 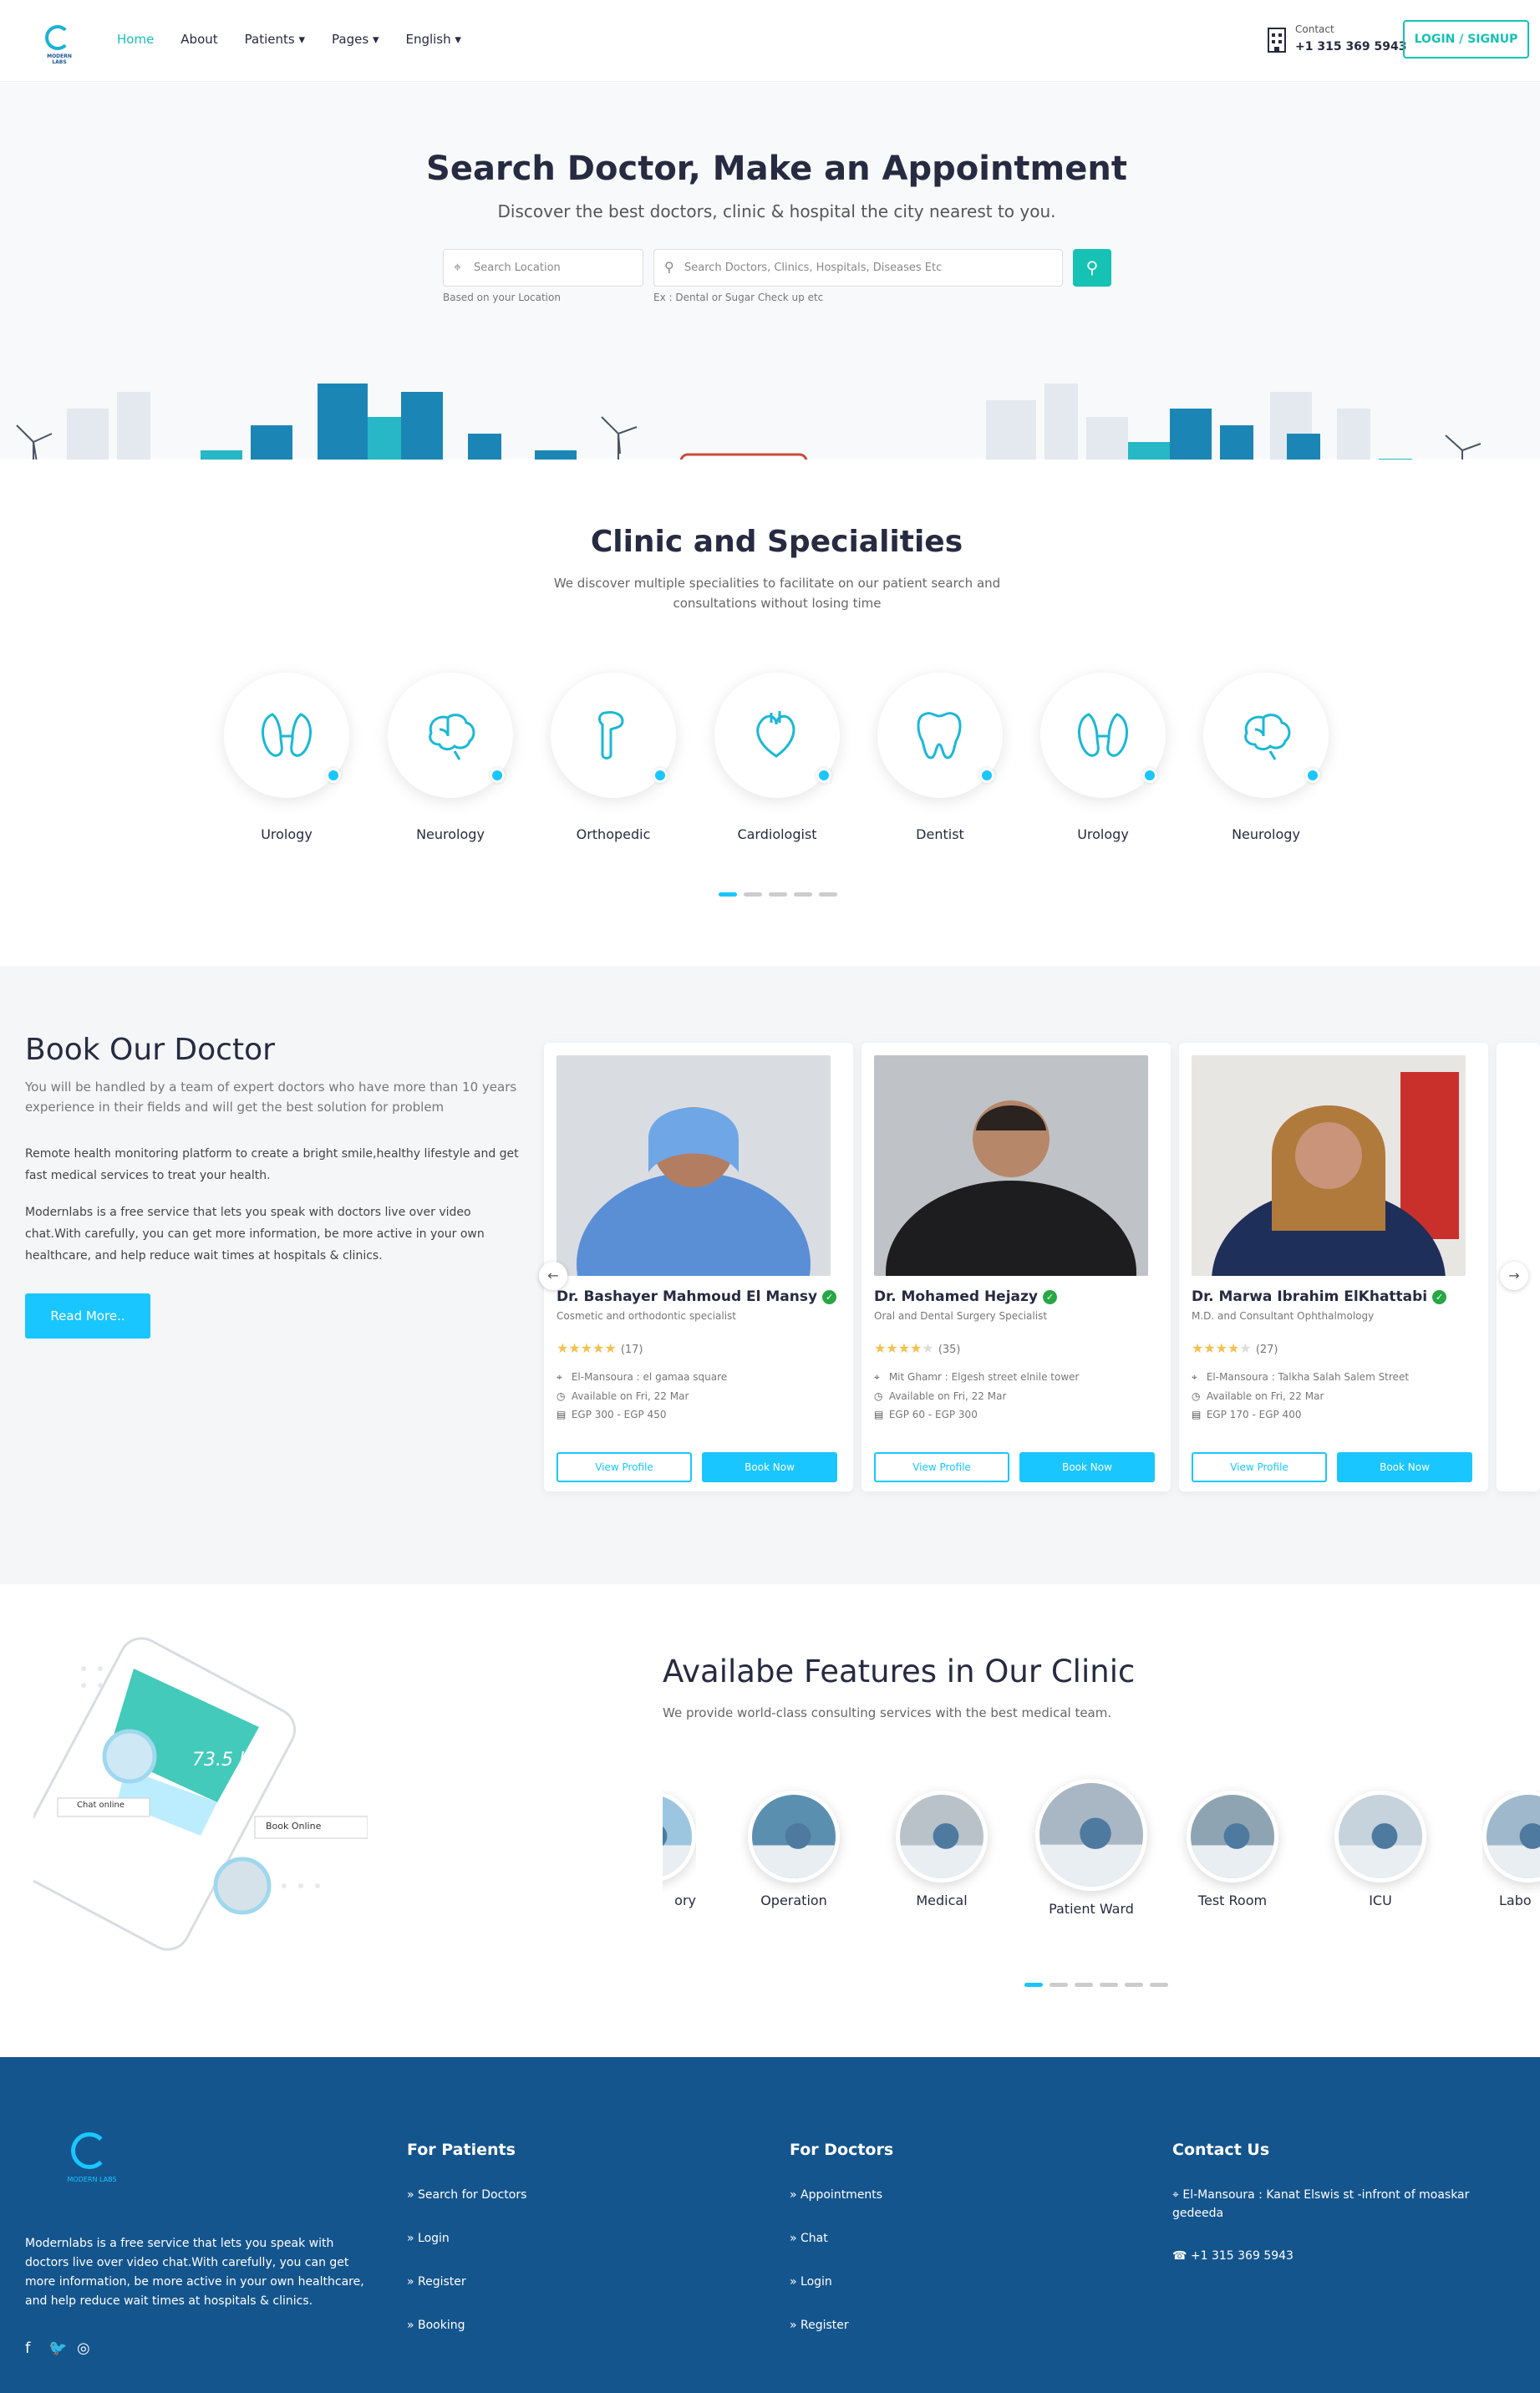 What do you see at coordinates (27, 2348) in the screenshot?
I see `facebook-icon: f` at bounding box center [27, 2348].